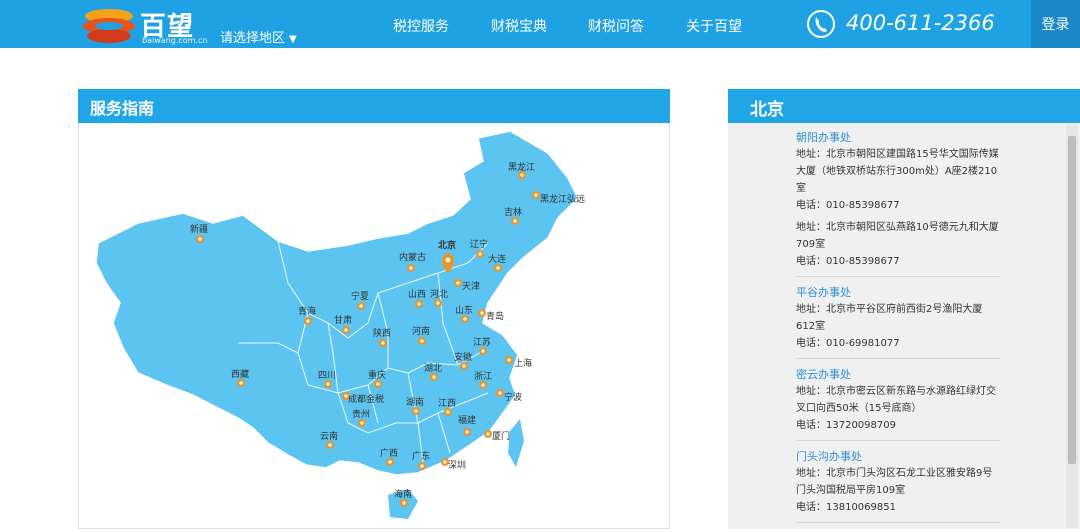 The width and height of the screenshot is (1080, 532). Describe the element at coordinates (513, 212) in the screenshot. I see `label-jilin: 吉林` at that location.